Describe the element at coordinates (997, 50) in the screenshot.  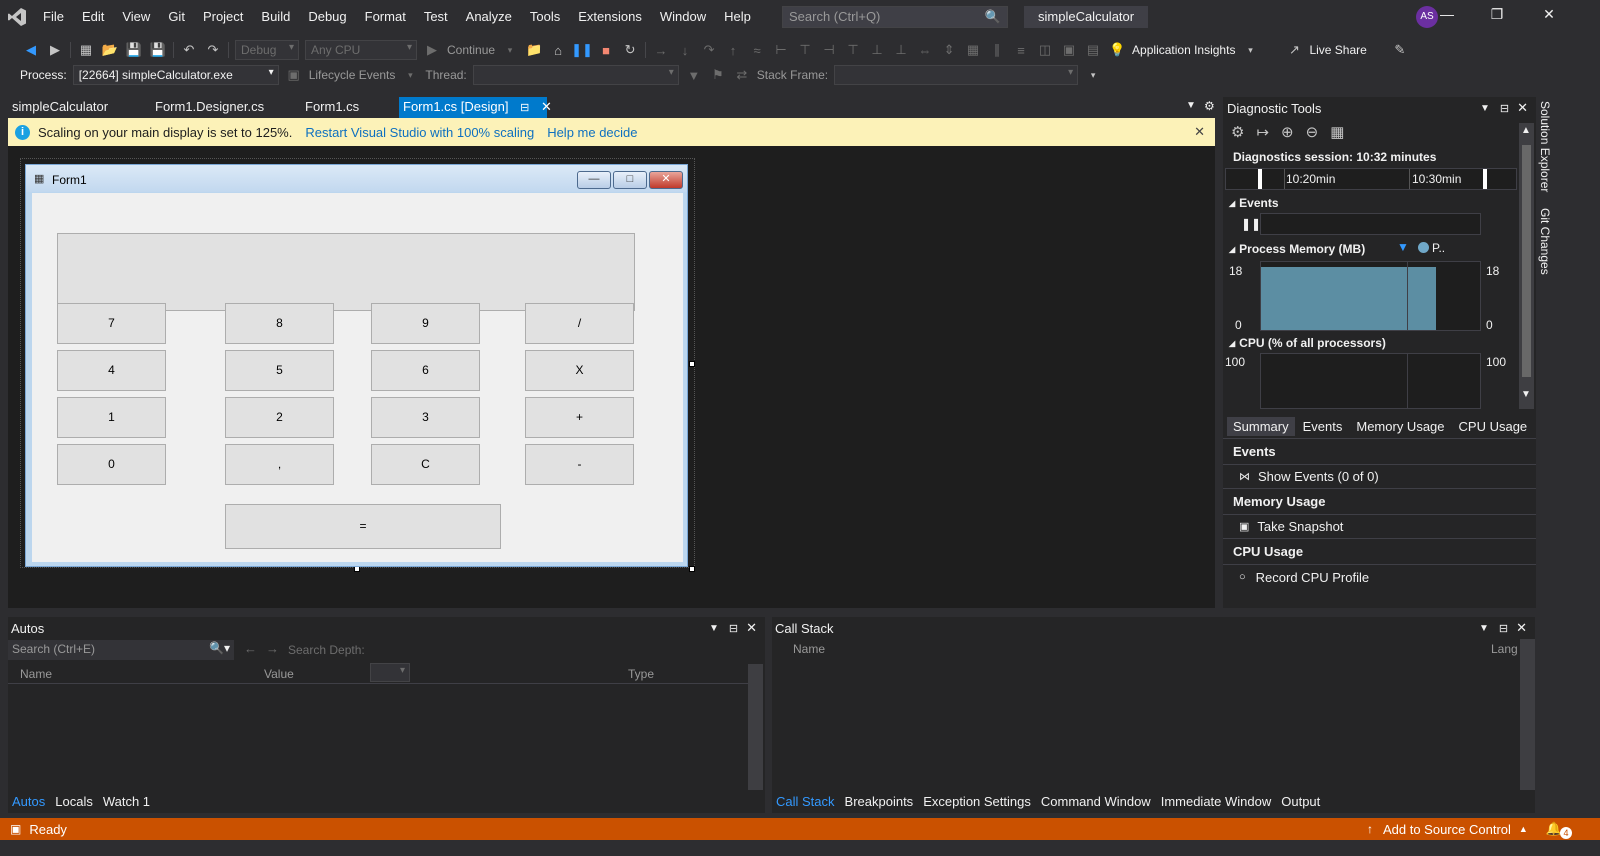
I see `horizontal-spacing-icon: ∥` at that location.